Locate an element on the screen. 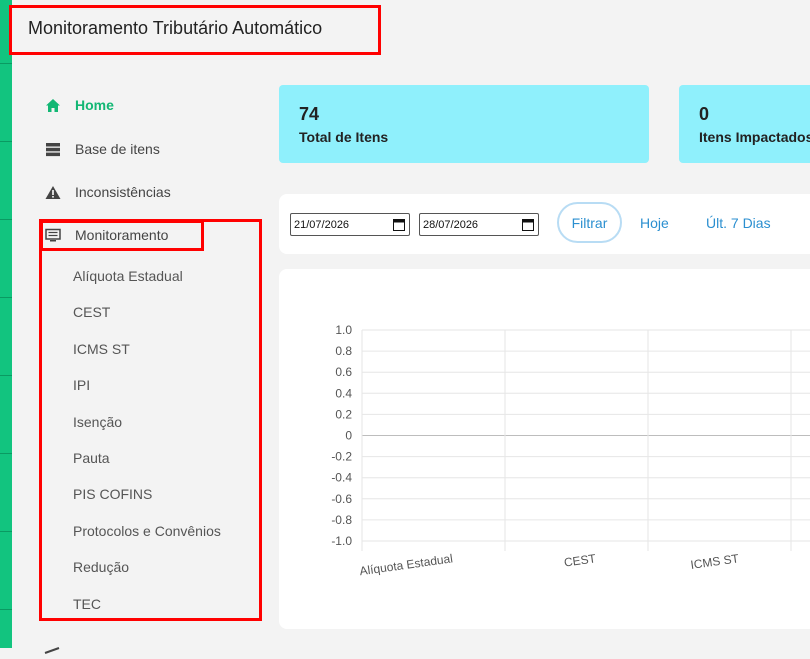 The image size is (810, 659). y-tick-label: -0.8 is located at coordinates (341, 520).